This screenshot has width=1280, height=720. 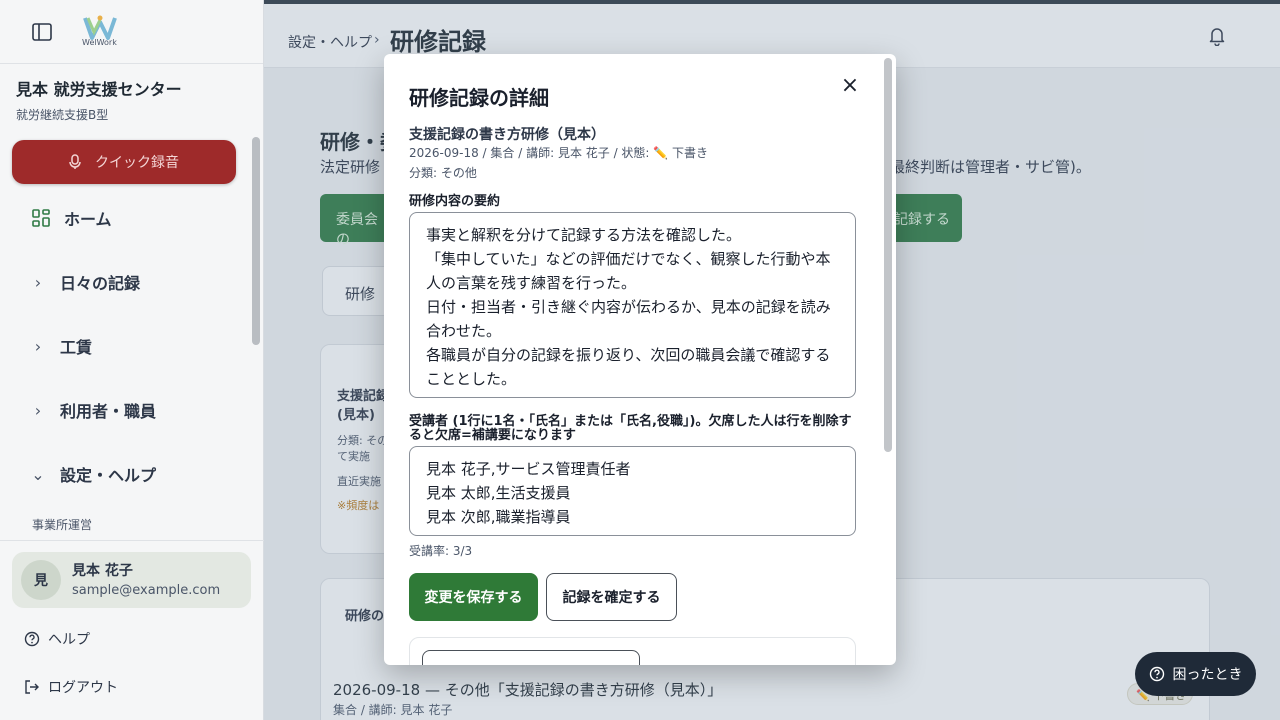 I want to click on help-floating-label: 困ったとき, so click(x=1207, y=675).